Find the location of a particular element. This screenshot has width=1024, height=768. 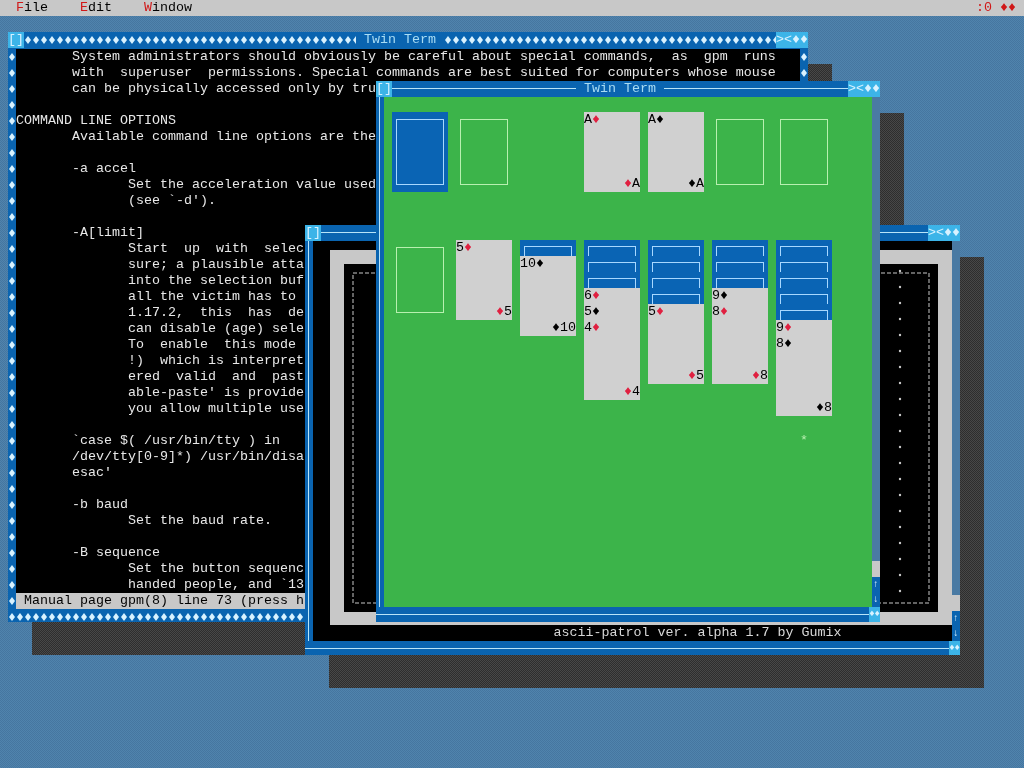

text-line: can disable (age) sele is located at coordinates (215, 329).